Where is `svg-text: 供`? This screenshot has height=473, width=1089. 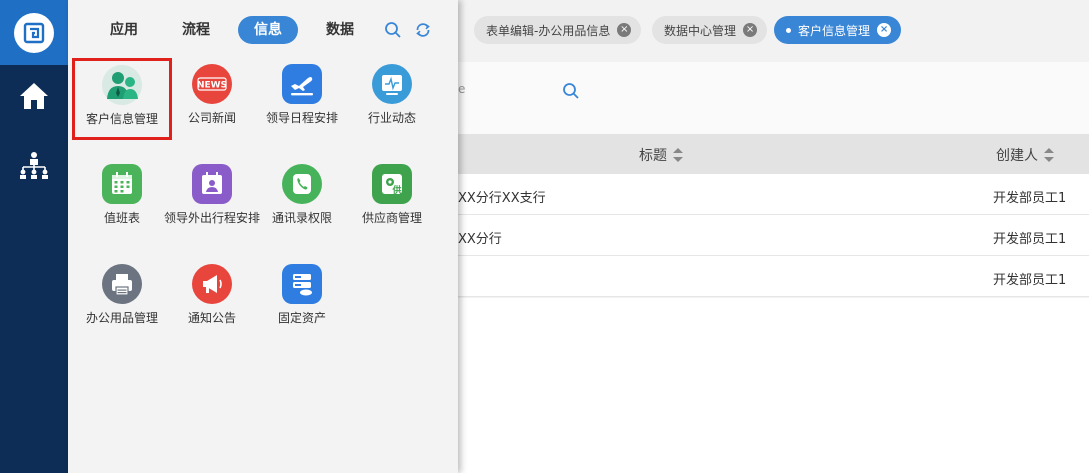 svg-text: 供 is located at coordinates (396, 190).